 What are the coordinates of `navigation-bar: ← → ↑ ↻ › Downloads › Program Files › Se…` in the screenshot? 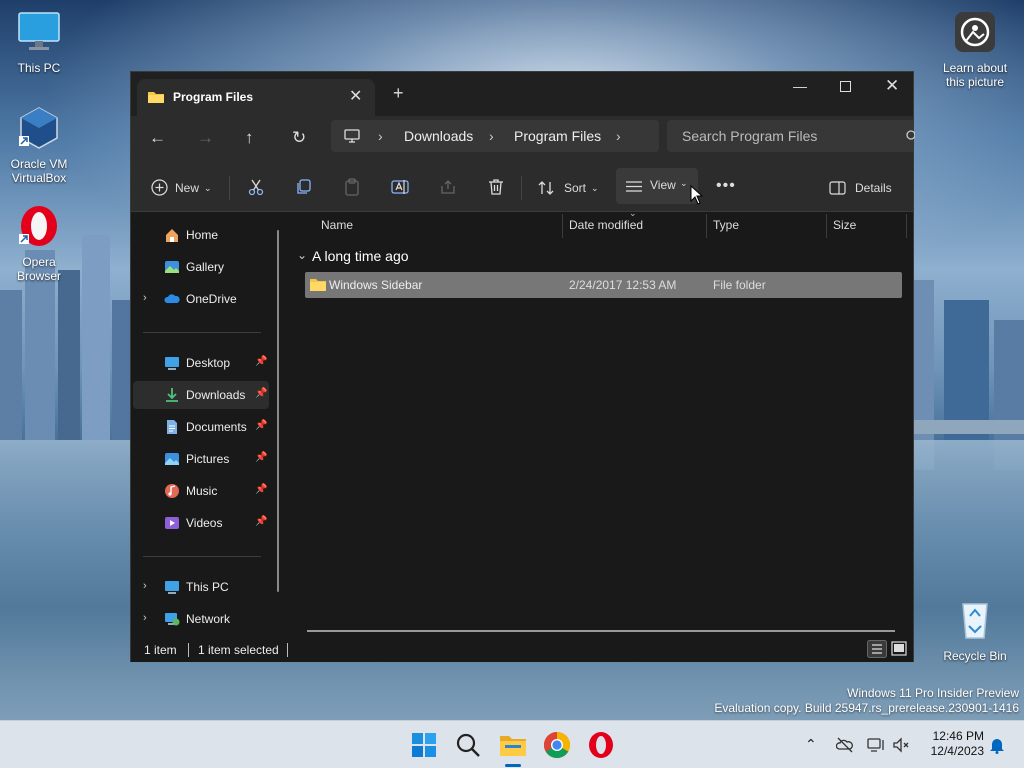 It's located at (523, 140).